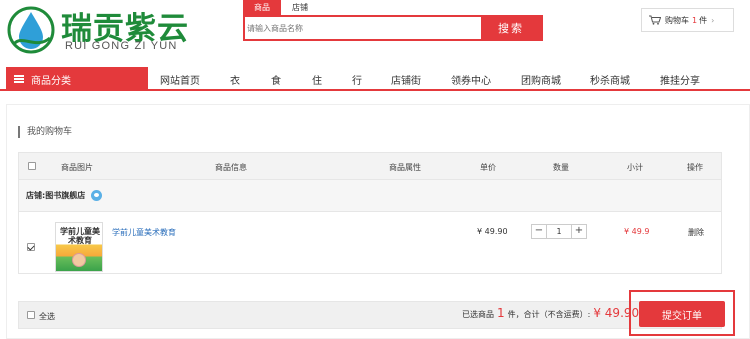 The width and height of the screenshot is (750, 339). Describe the element at coordinates (478, 314) in the screenshot. I see `selected-items-prefix: 已选商品` at that location.